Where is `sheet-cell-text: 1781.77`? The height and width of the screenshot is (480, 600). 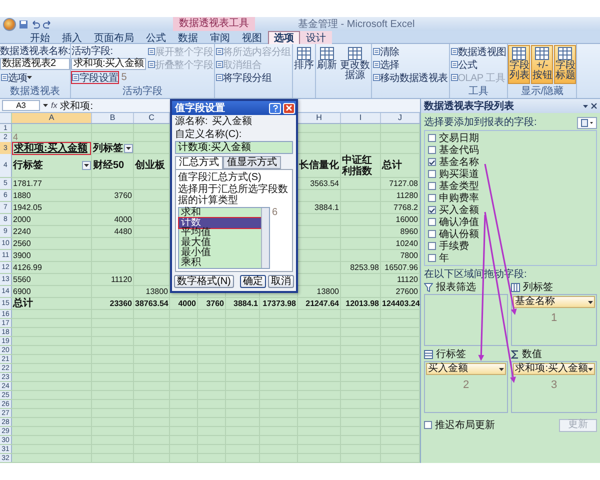
sheet-cell-text: 1781.77 is located at coordinates (27, 183).